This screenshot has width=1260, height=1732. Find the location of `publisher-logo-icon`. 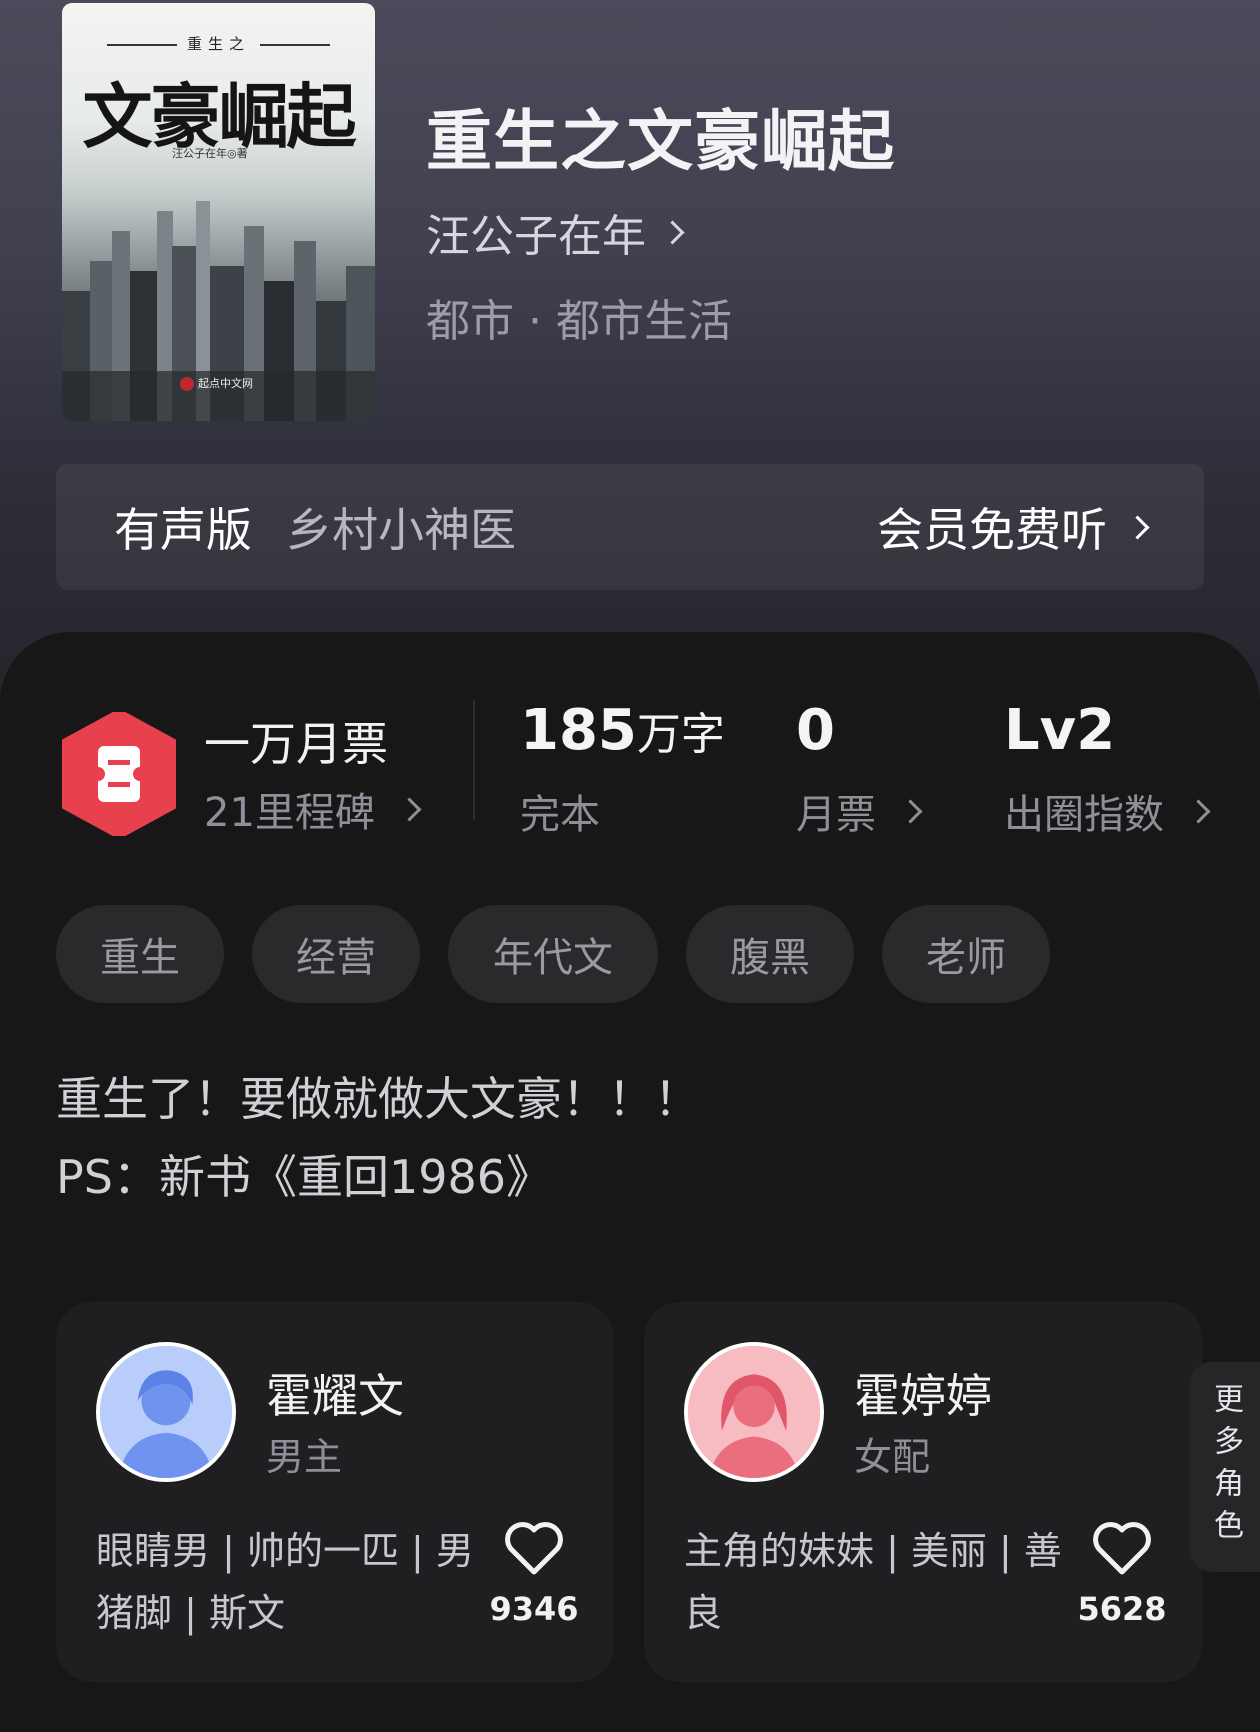

publisher-logo-icon is located at coordinates (187, 384).